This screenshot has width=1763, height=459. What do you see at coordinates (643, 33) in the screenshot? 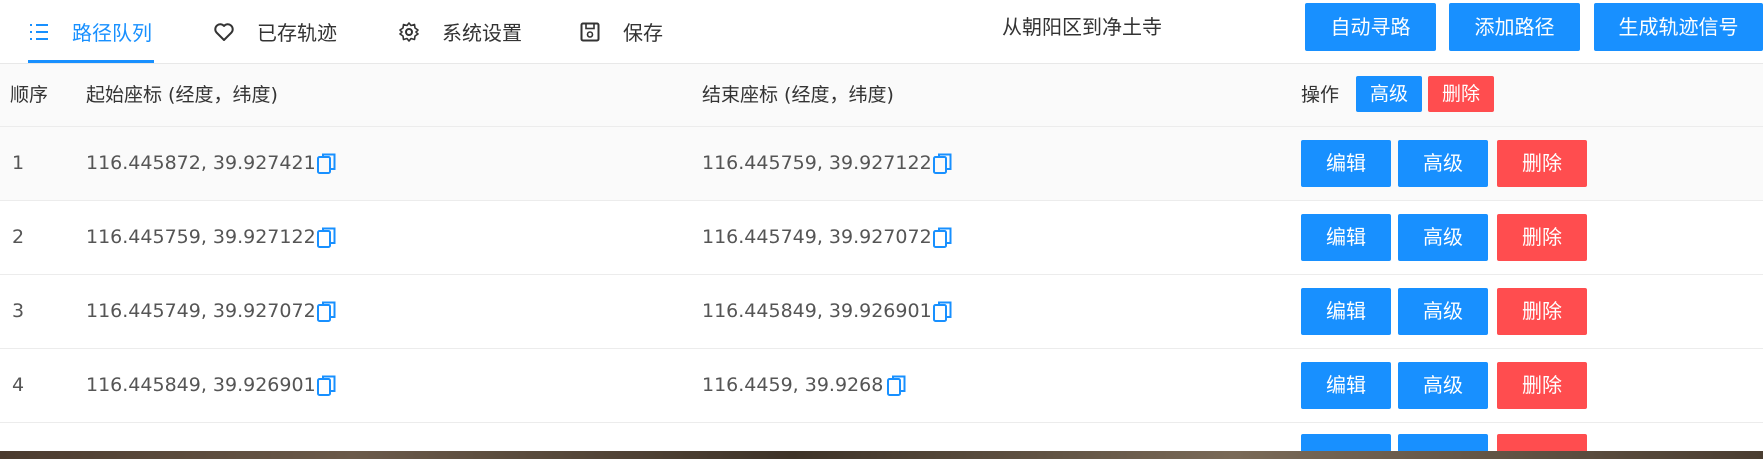
I see `tab-save-label: 保存` at bounding box center [643, 33].